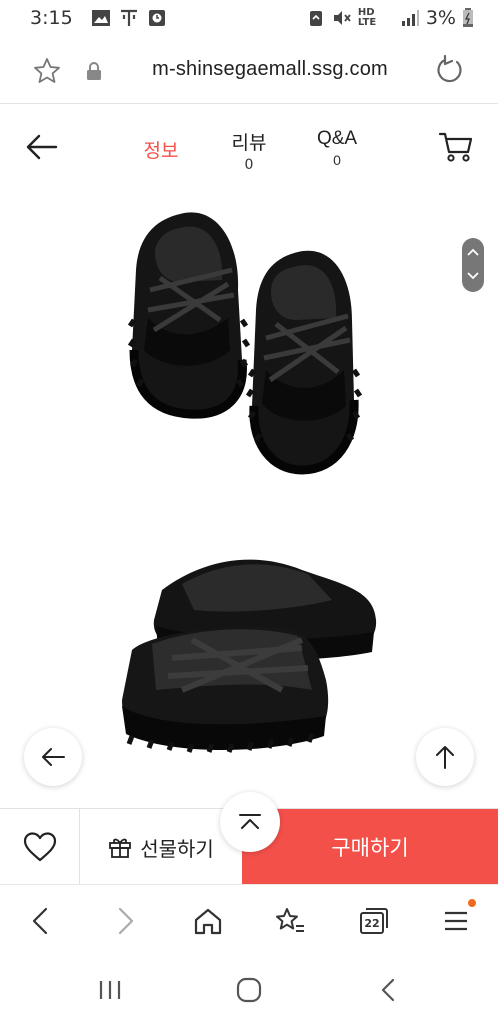  Describe the element at coordinates (156, 18) in the screenshot. I see `clock-icon` at that location.